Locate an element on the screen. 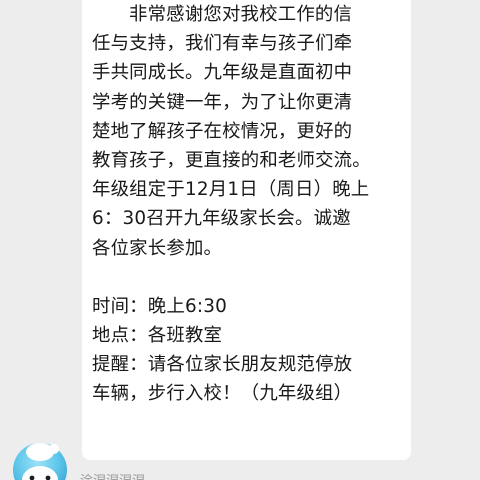 This screenshot has width=480, height=480. message-line: 学考的关键一年，为了让你更清 is located at coordinates (222, 102).